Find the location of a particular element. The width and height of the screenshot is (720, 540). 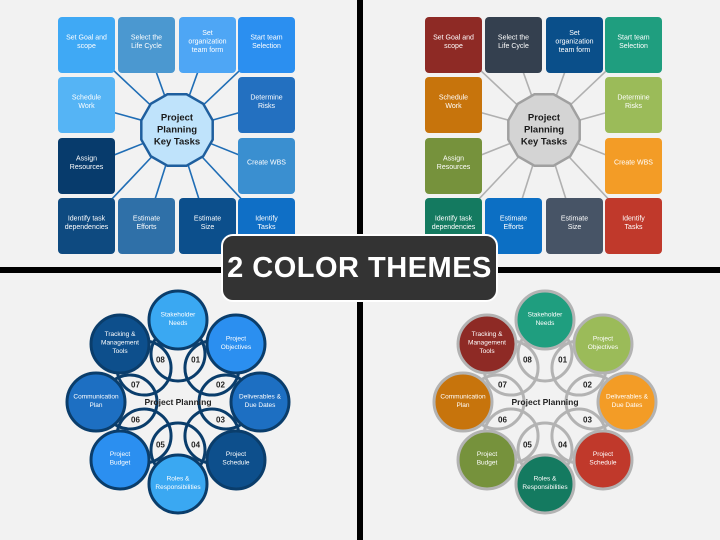

task-tile-label: Life Cycle is located at coordinates (146, 46).